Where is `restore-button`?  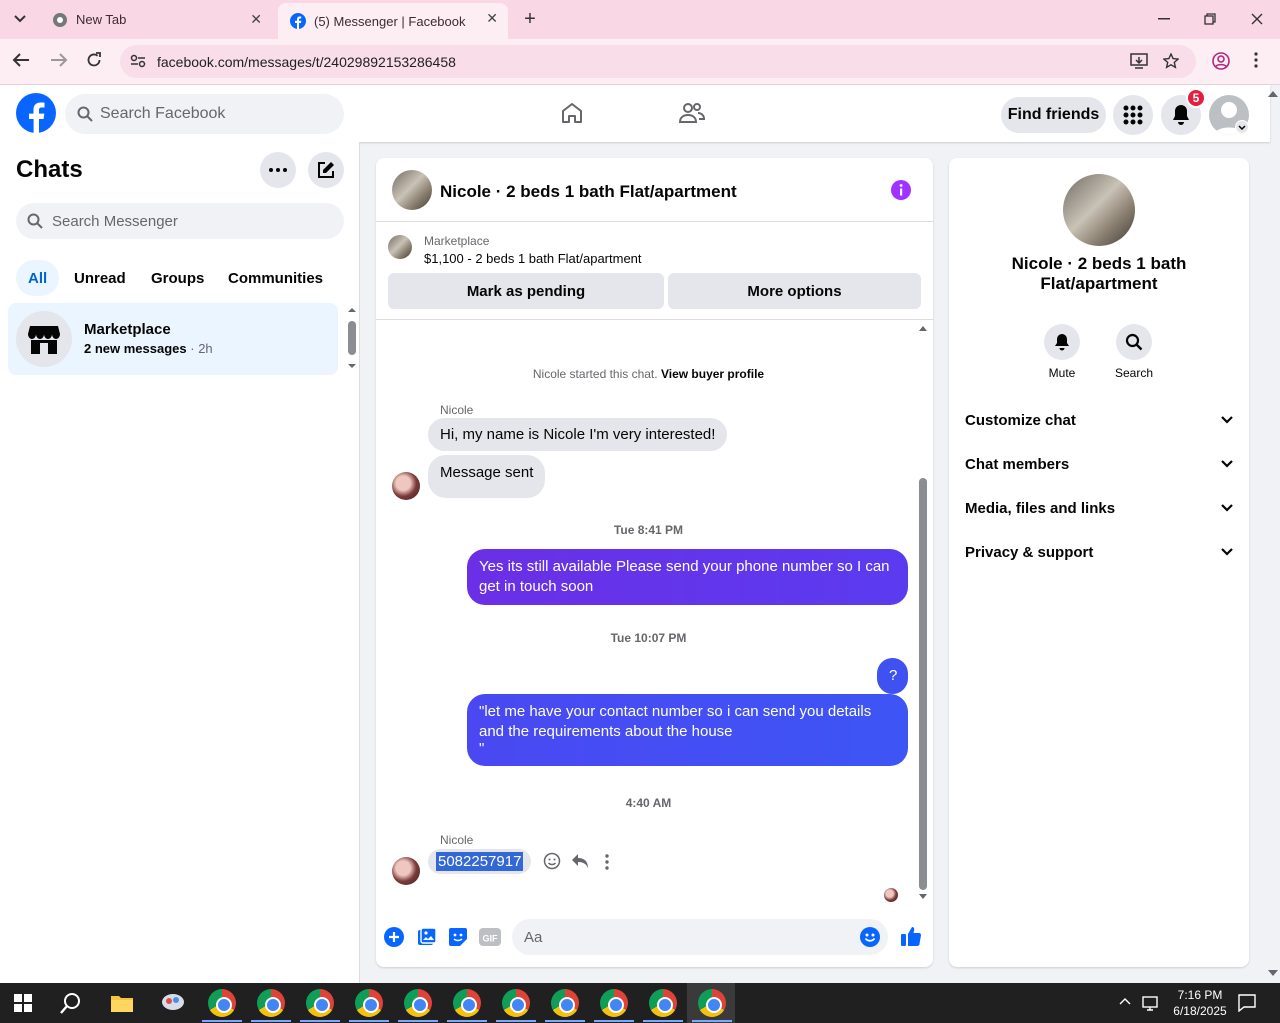 restore-button is located at coordinates (1210, 19).